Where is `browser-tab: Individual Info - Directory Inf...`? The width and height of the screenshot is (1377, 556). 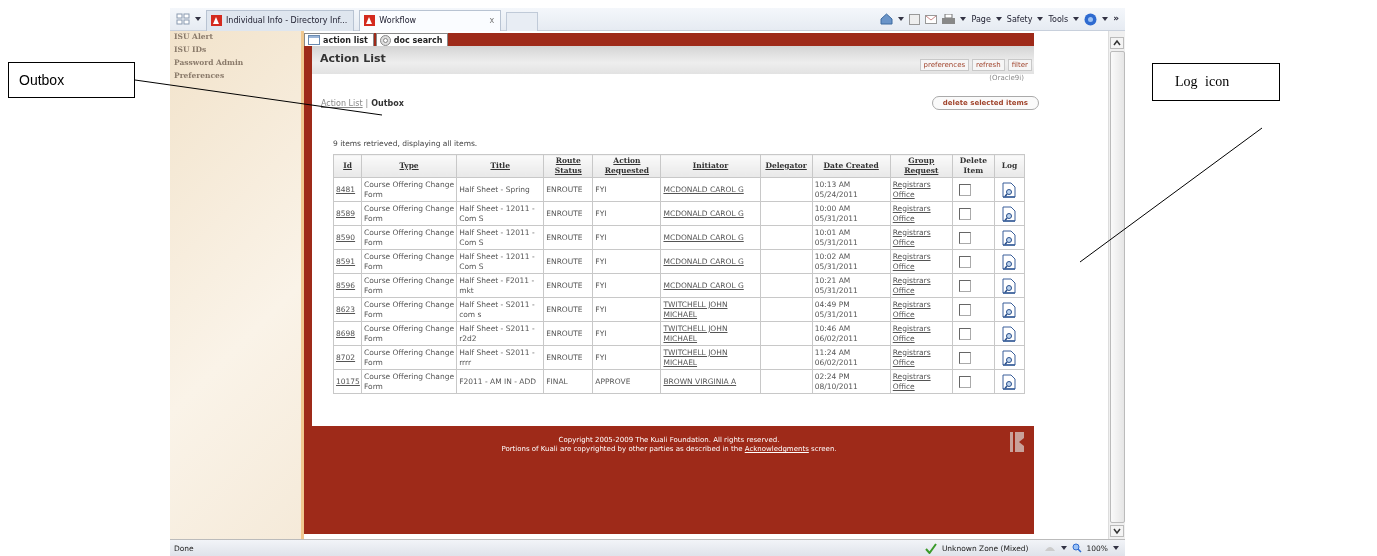 browser-tab: Individual Info - Directory Inf... is located at coordinates (280, 20).